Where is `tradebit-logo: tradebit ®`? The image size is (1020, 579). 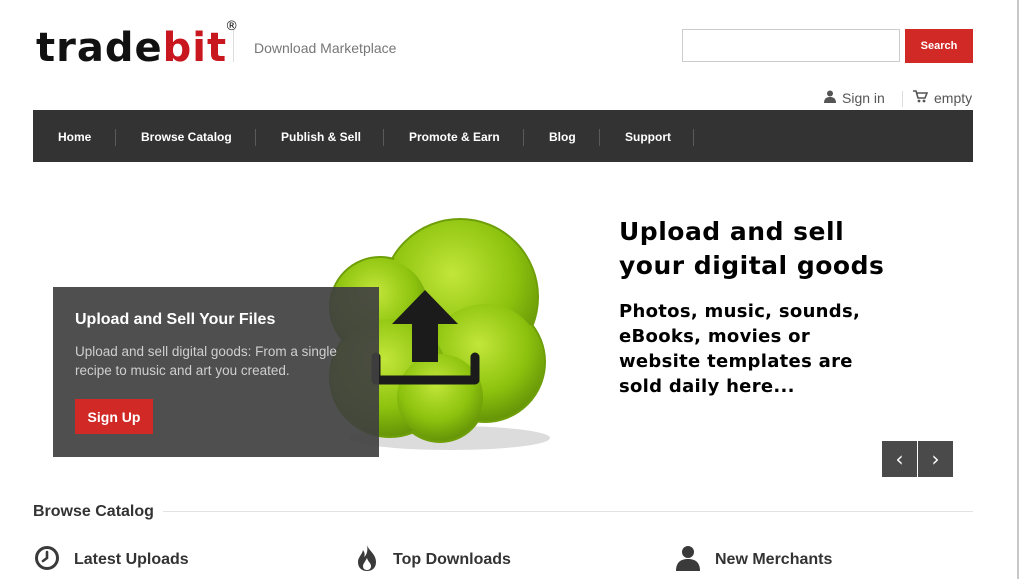
tradebit-logo: tradebit ® is located at coordinates (137, 45).